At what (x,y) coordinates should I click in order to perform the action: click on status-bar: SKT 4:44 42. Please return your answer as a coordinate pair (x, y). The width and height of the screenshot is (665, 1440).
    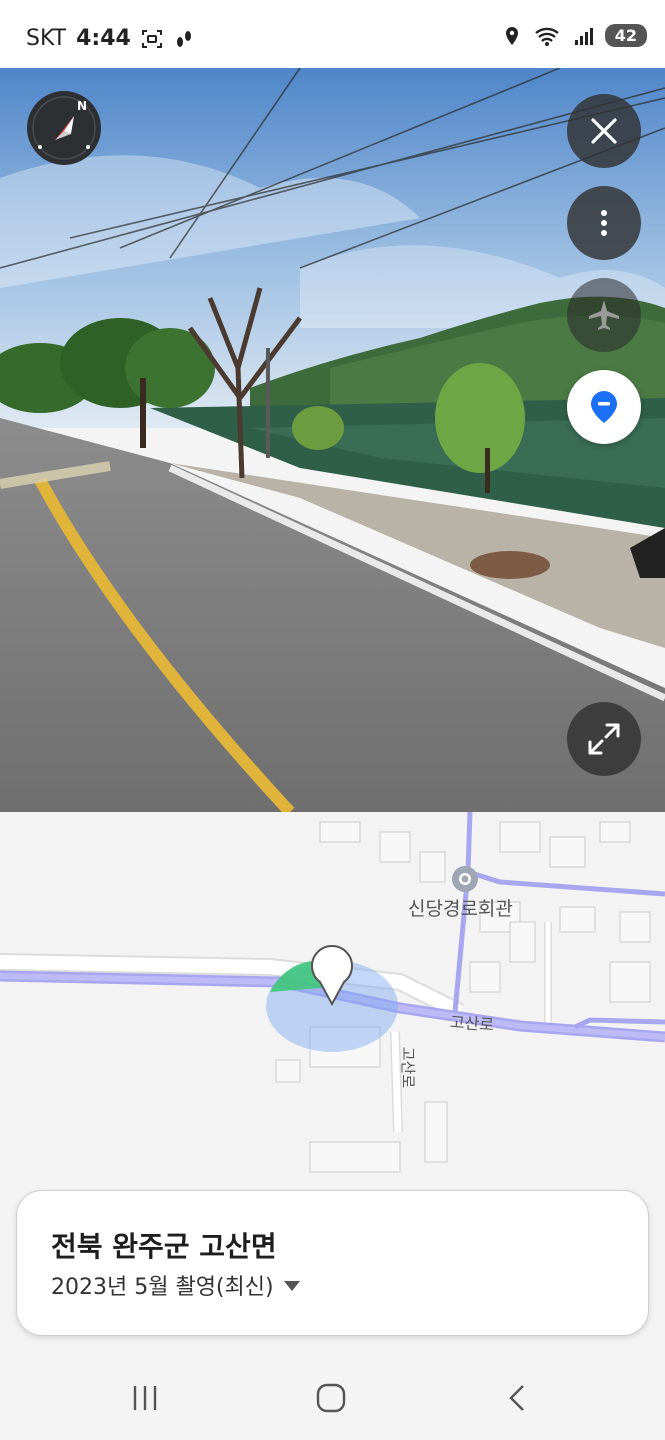
    Looking at the image, I should click on (332, 34).